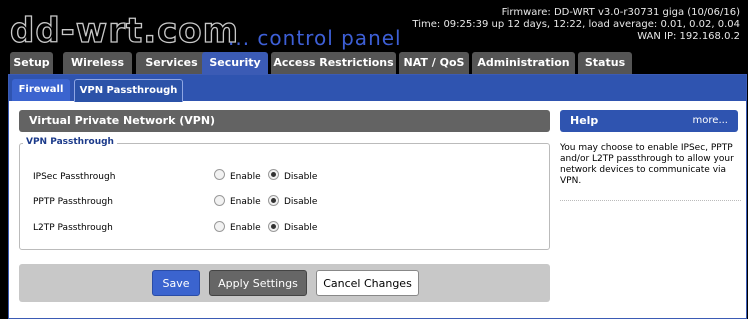 The width and height of the screenshot is (748, 319). I want to click on help-divider, so click(650, 200).